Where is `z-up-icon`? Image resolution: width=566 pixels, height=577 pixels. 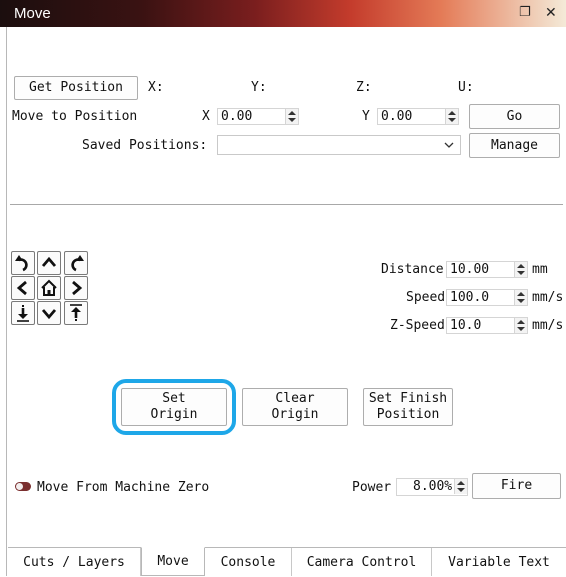
z-up-icon is located at coordinates (76, 312).